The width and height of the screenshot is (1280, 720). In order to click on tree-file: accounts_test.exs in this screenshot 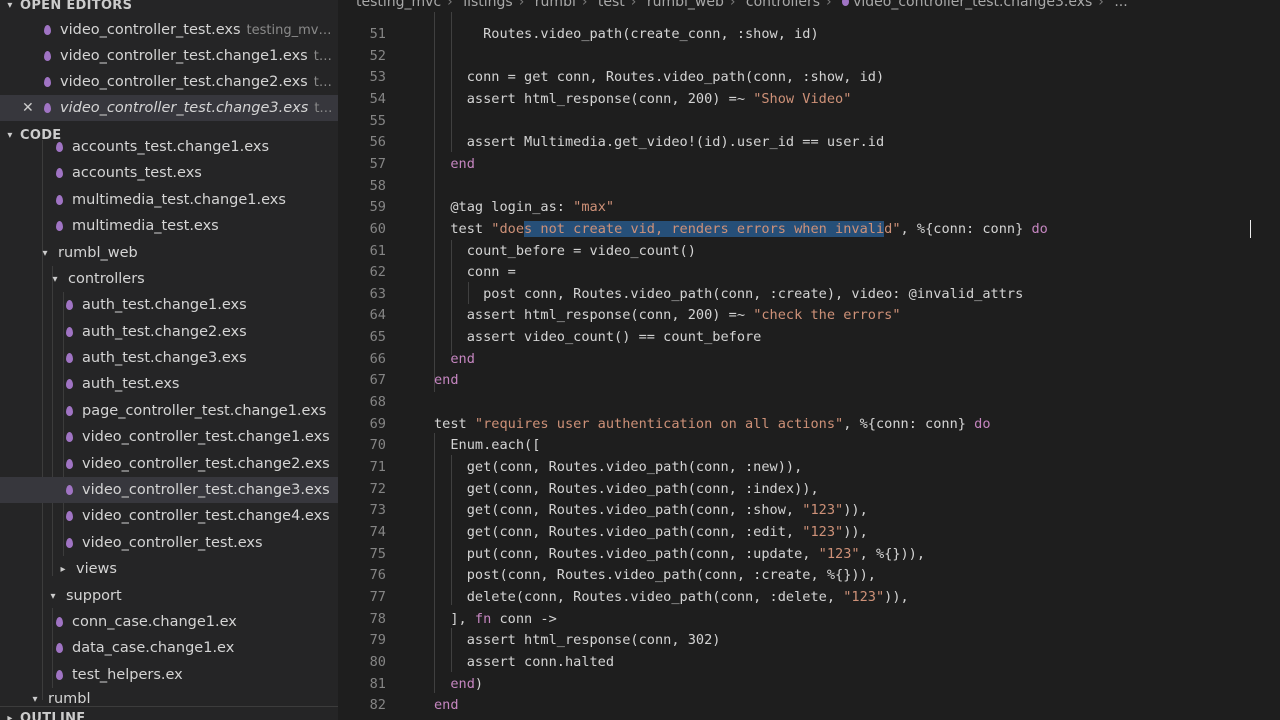, I will do `click(169, 173)`.